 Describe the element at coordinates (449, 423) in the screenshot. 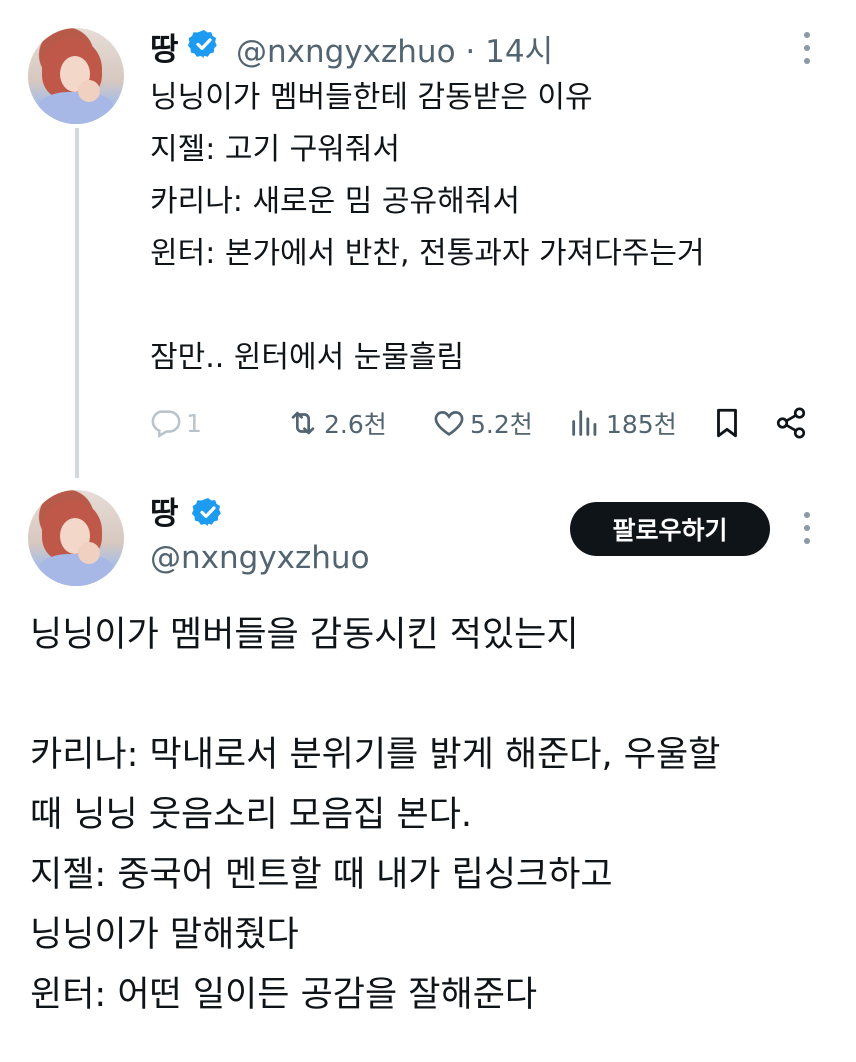

I see `like-icon` at that location.